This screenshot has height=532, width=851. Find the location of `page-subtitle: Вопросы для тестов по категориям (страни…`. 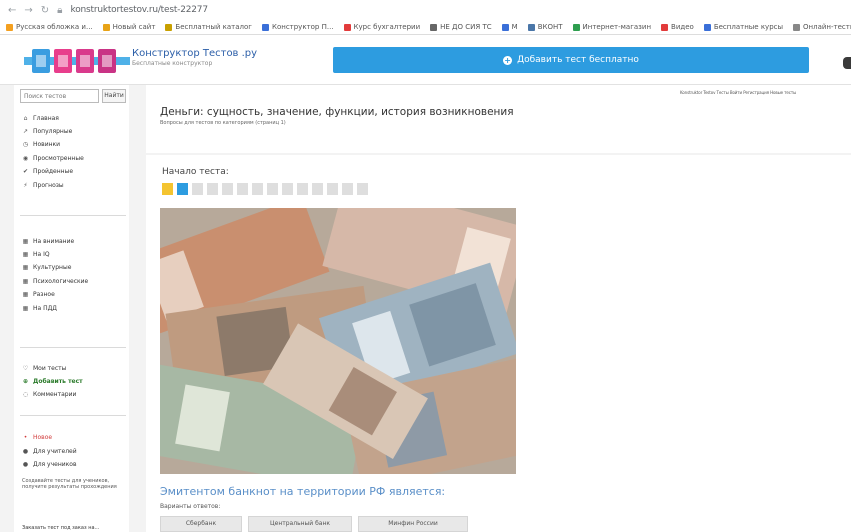

page-subtitle: Вопросы для тестов по категориям (страни… is located at coordinates (223, 123).